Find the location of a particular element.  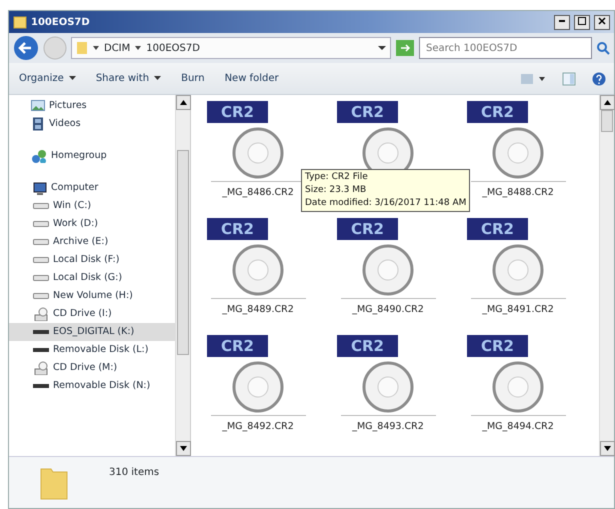

sidebar-item: Local Disk (F:) is located at coordinates (92, 260).